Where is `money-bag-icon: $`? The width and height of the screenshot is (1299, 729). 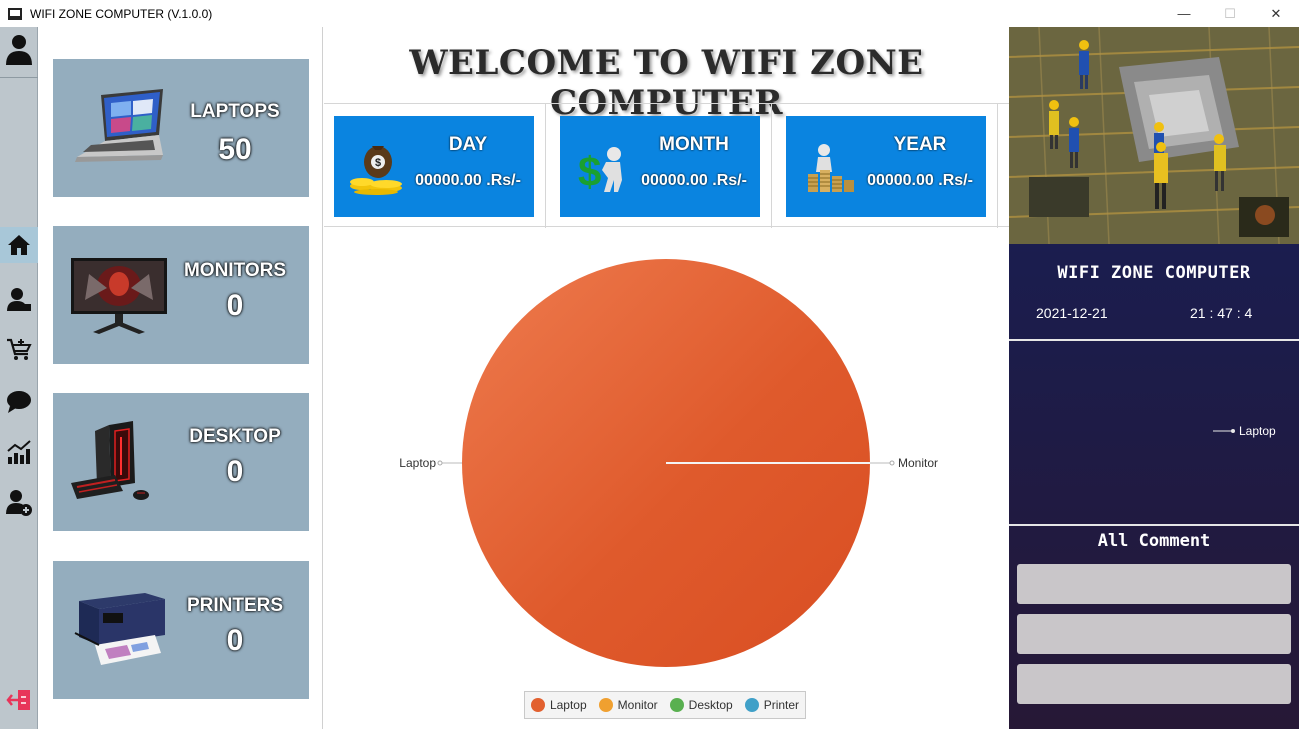
money-bag-icon: $ is located at coordinates (376, 170).